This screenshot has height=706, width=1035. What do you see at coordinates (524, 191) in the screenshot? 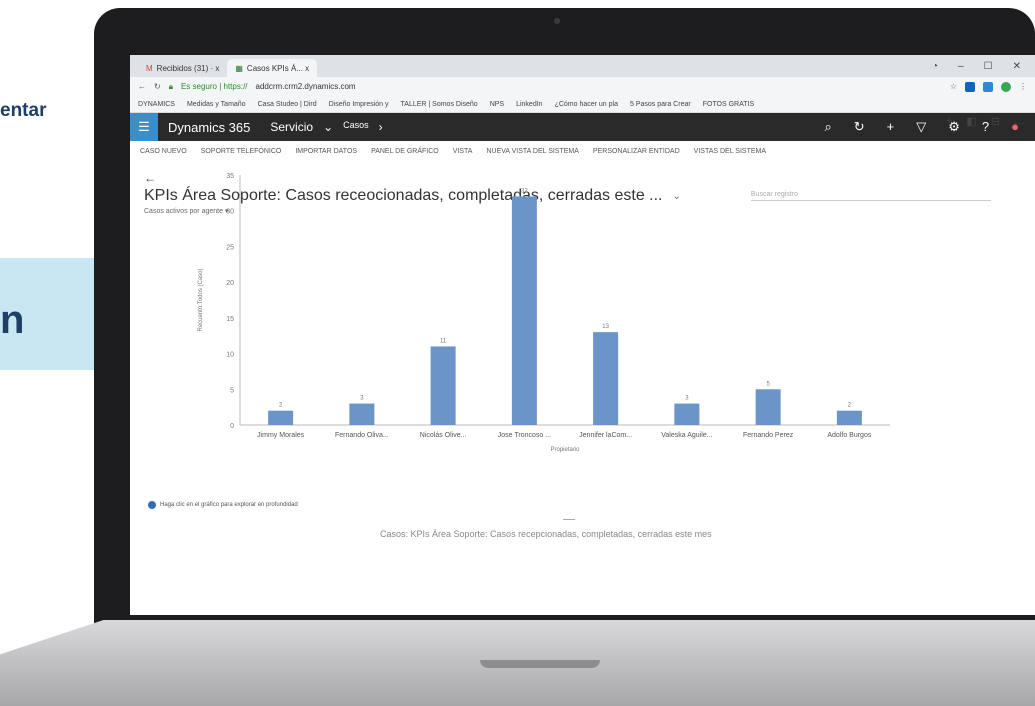
I see `data-label: 32` at bounding box center [524, 191].